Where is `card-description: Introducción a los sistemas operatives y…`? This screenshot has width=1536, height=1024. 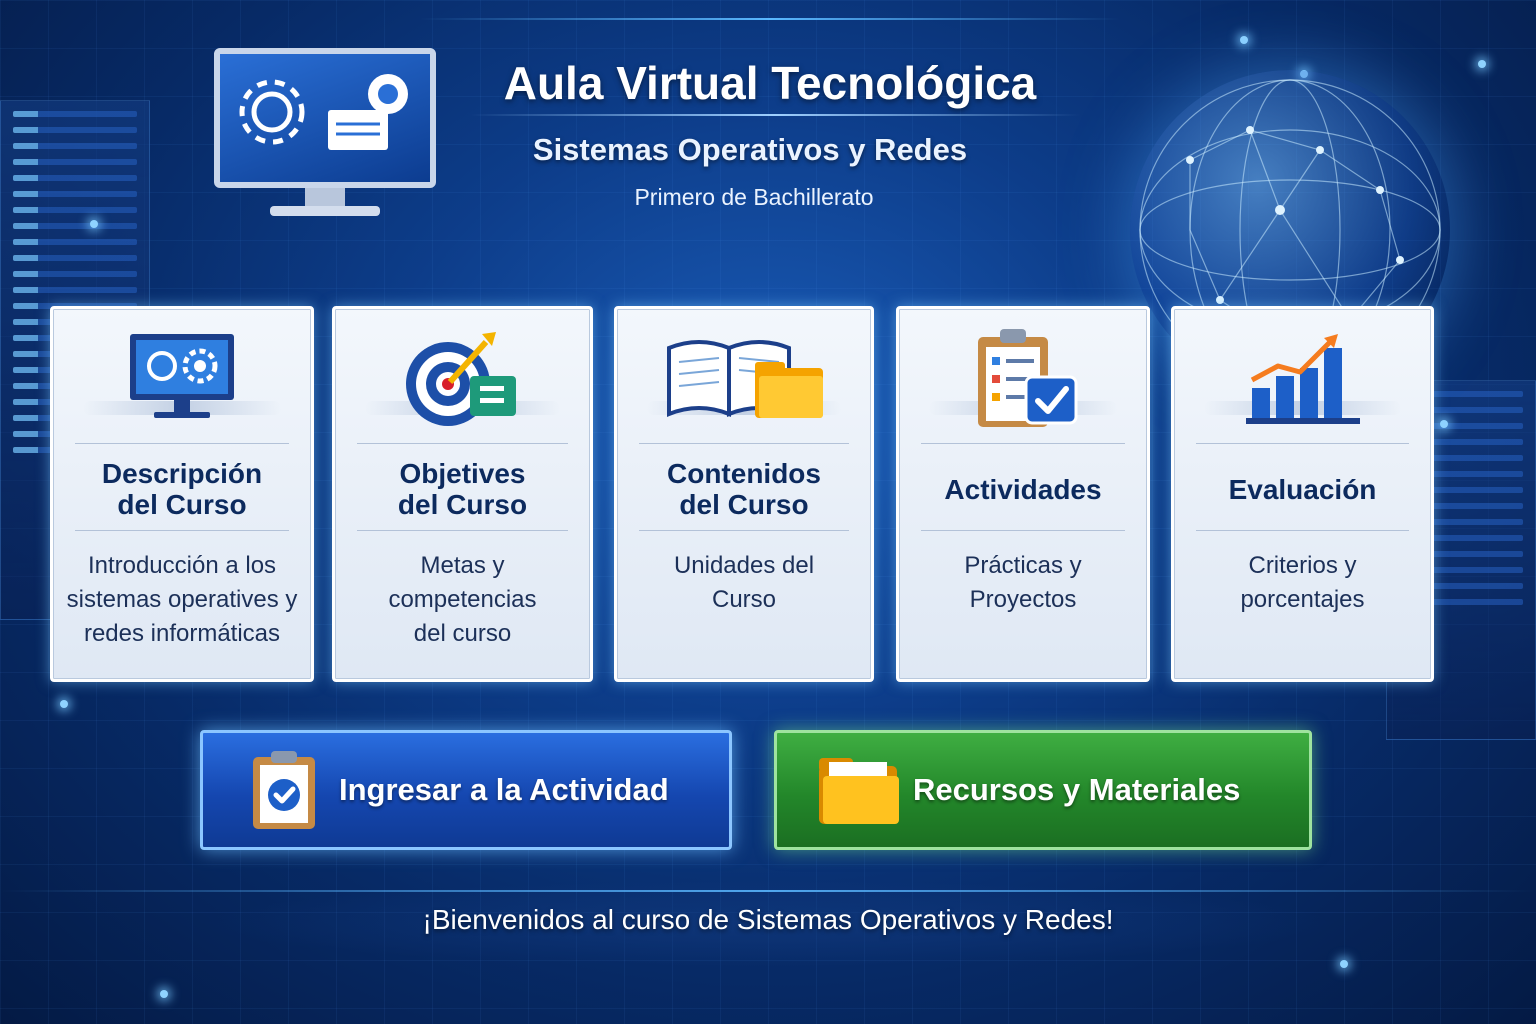 card-description: Introducción a los sistemas operatives y… is located at coordinates (182, 599).